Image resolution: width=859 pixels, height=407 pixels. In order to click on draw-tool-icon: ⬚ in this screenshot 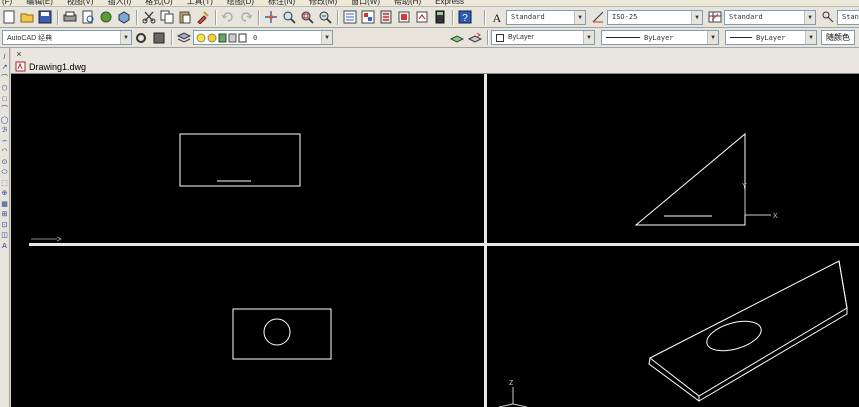, I will do `click(4, 183)`.